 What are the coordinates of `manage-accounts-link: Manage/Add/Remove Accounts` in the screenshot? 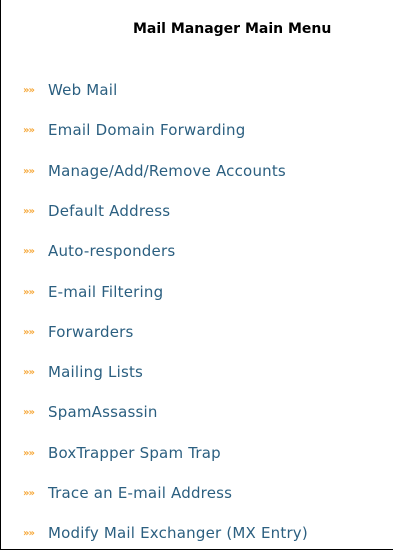 It's located at (167, 171).